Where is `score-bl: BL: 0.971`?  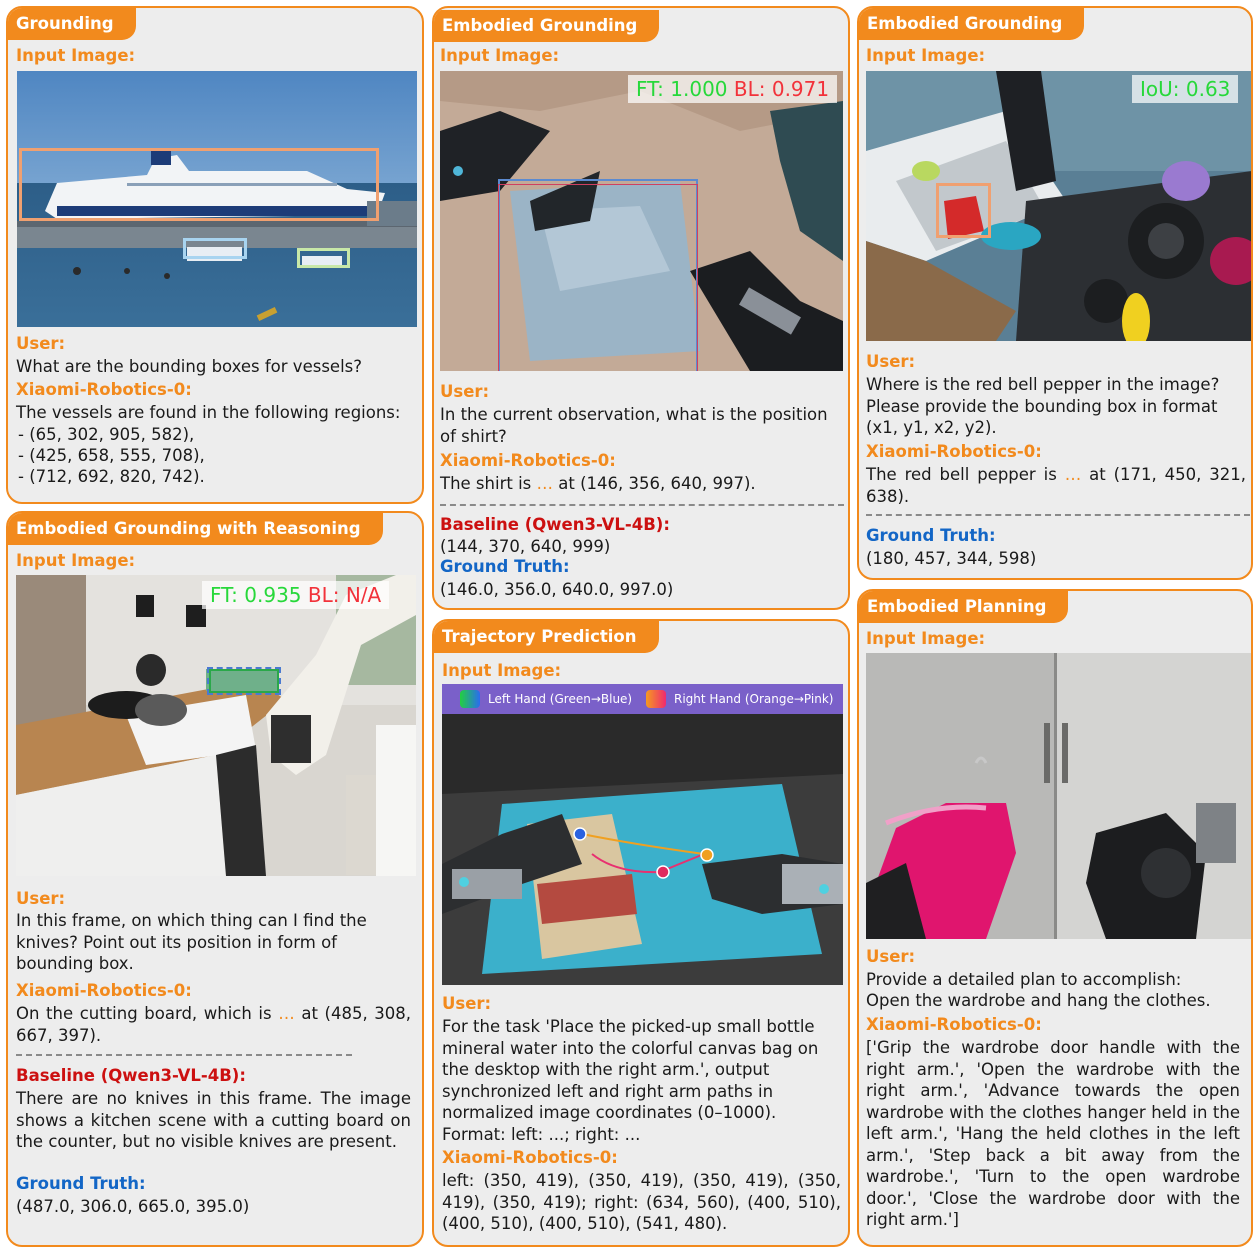
score-bl: BL: 0.971 is located at coordinates (781, 89).